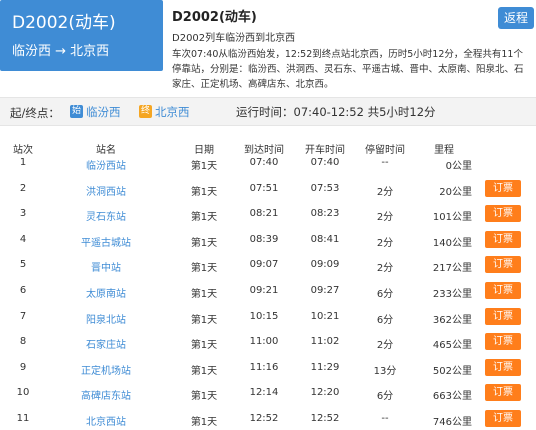 This screenshot has width=536, height=430. Describe the element at coordinates (385, 371) in the screenshot. I see `stay-time: 13分` at that location.